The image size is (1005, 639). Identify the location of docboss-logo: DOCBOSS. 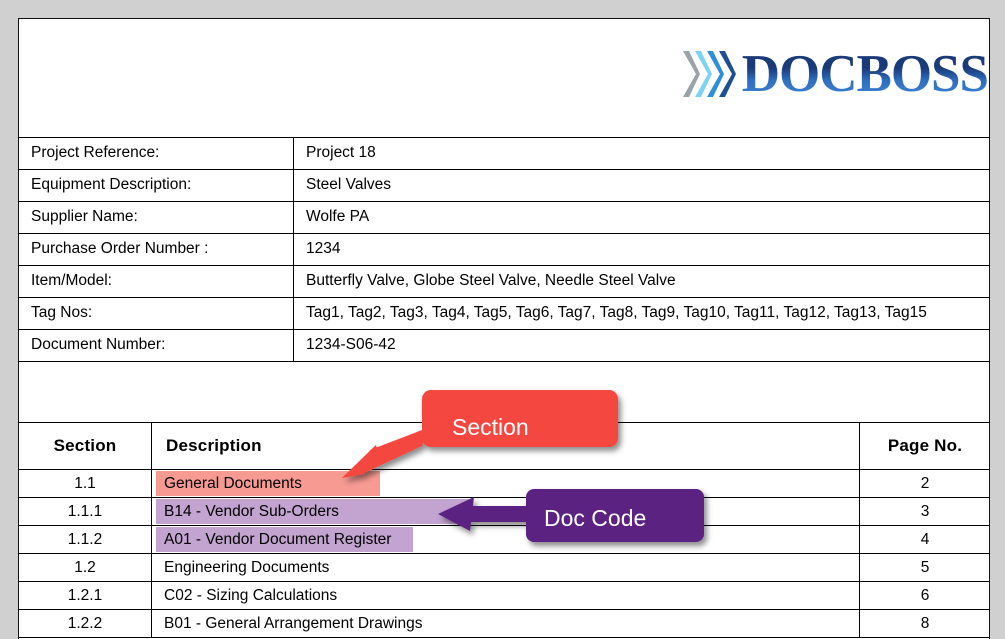
(835, 74).